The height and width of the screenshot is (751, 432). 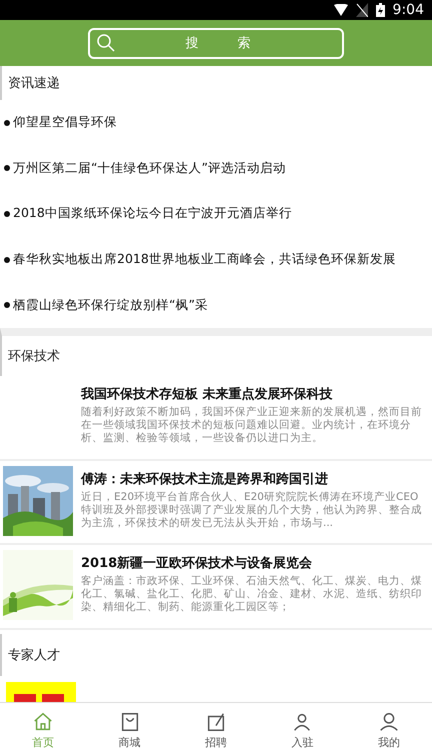 I want to click on article-title: 我国环保技术存短板 未来重点发展环保科技, so click(x=254, y=391).